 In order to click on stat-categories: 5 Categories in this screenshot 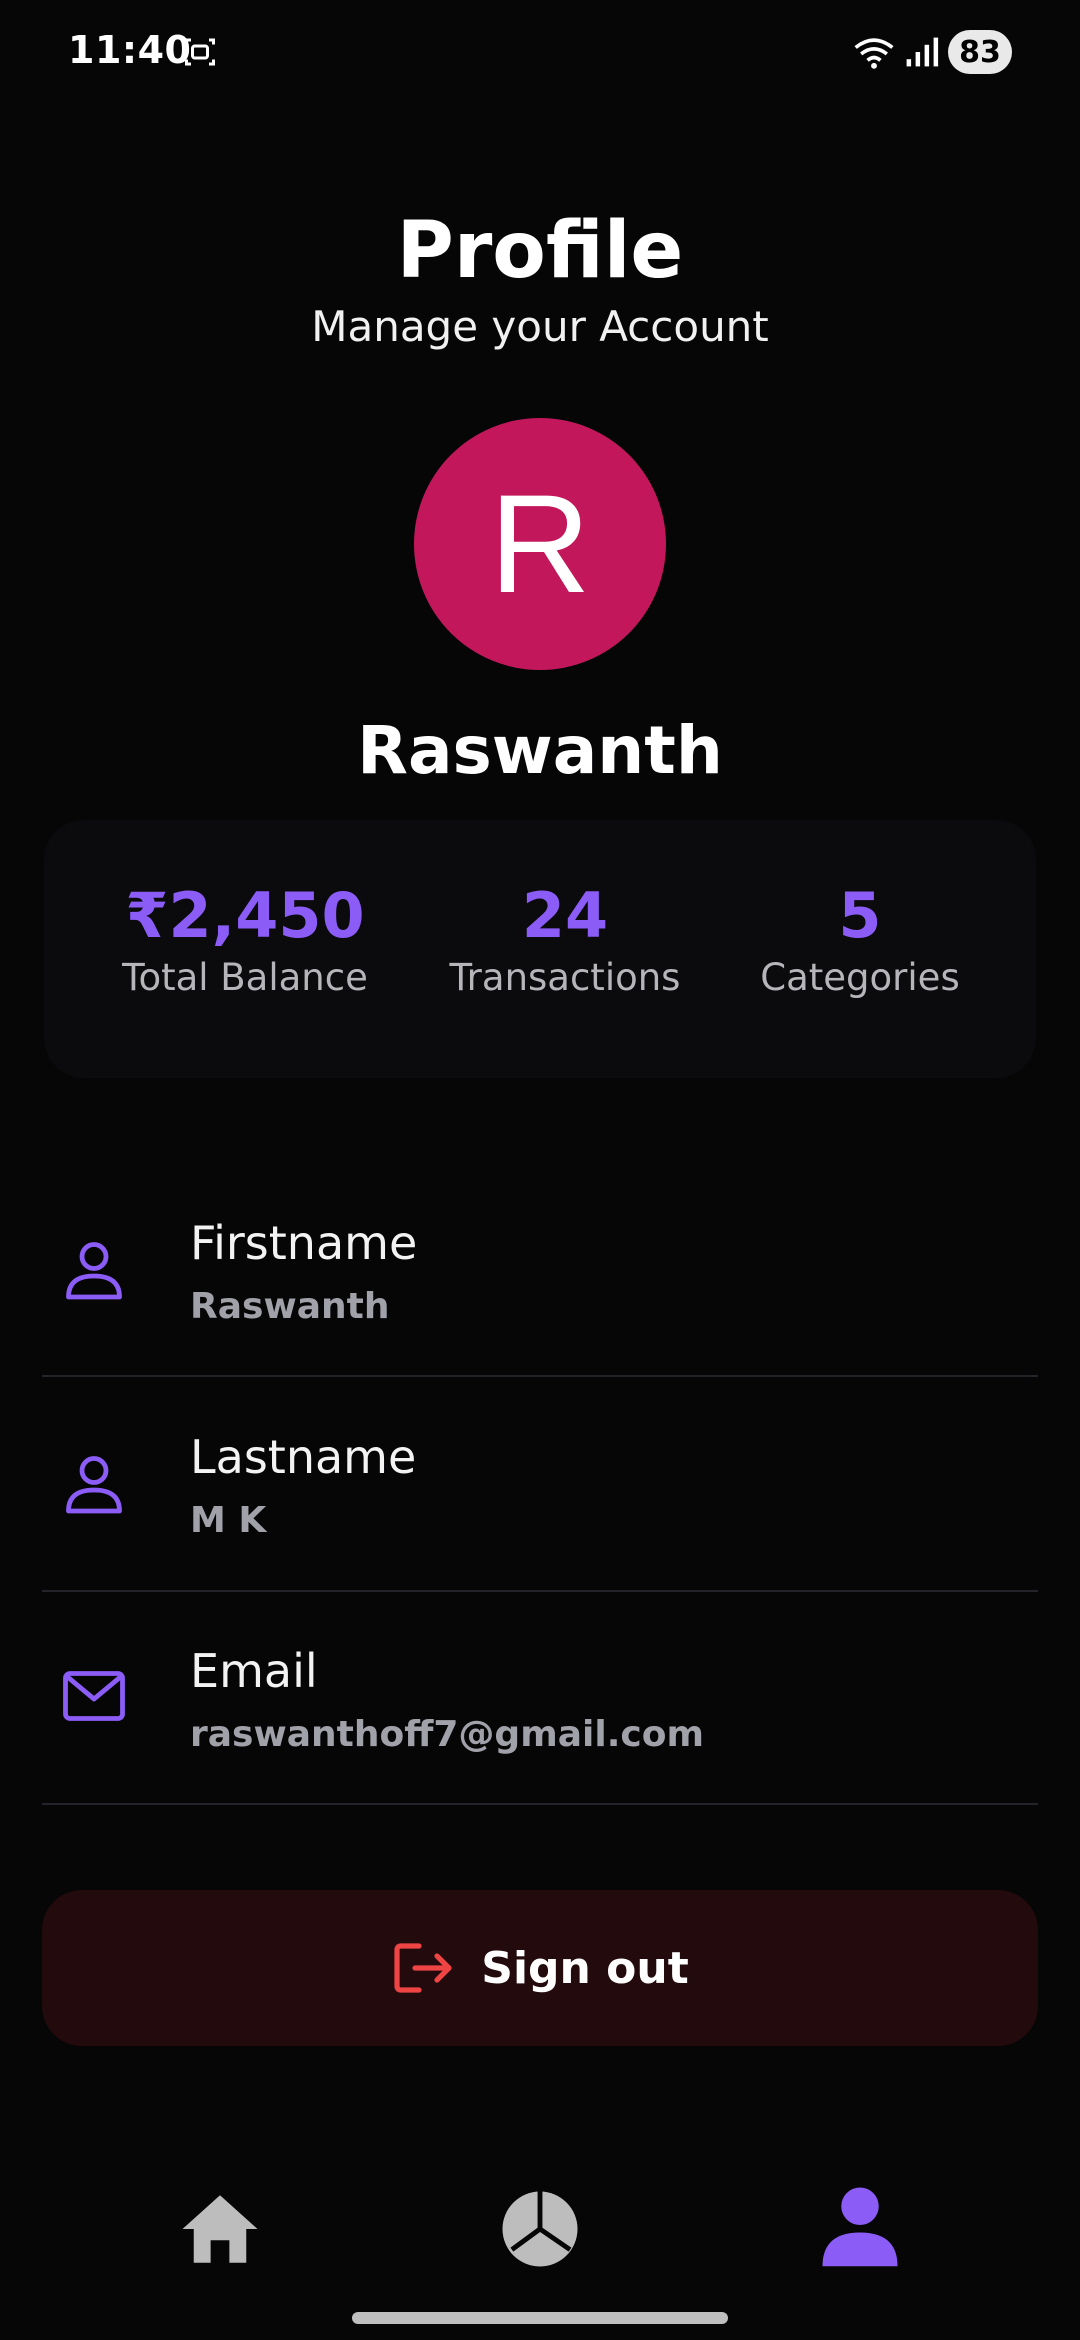, I will do `click(860, 939)`.